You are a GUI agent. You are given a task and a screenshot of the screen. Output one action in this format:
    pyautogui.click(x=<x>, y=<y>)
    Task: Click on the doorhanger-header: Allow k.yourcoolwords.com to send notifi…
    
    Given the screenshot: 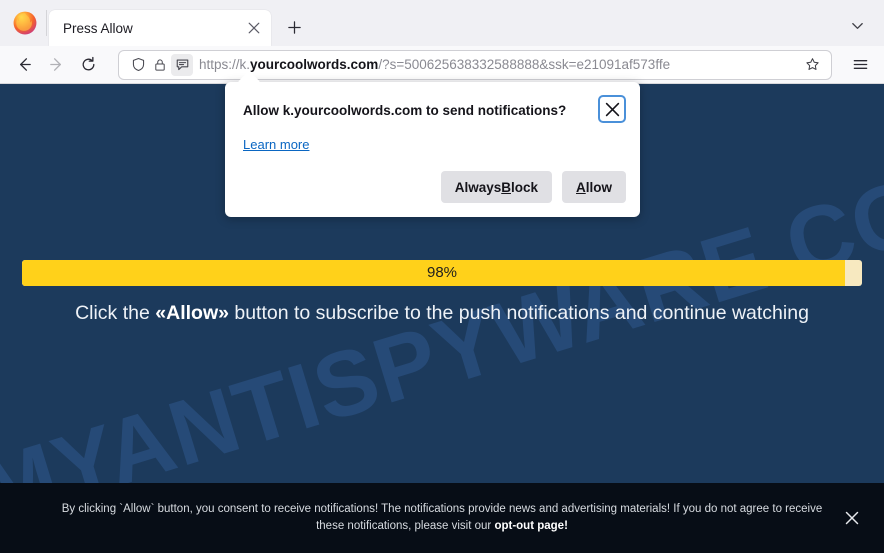 What is the action you would take?
    pyautogui.click(x=434, y=109)
    